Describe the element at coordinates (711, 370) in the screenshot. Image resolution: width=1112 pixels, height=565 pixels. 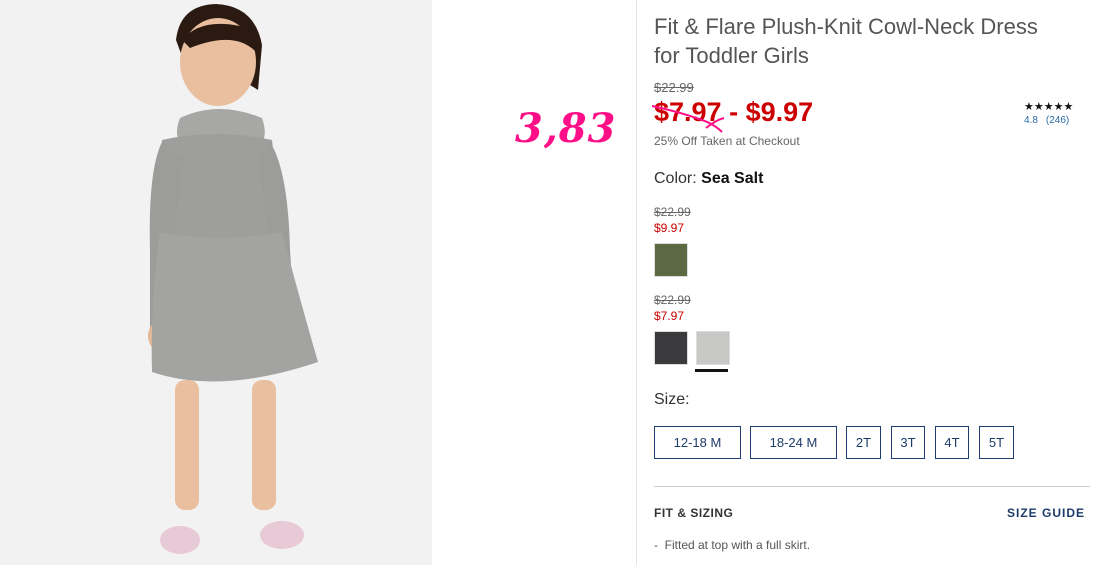
I see `selected-swatch-indicator` at that location.